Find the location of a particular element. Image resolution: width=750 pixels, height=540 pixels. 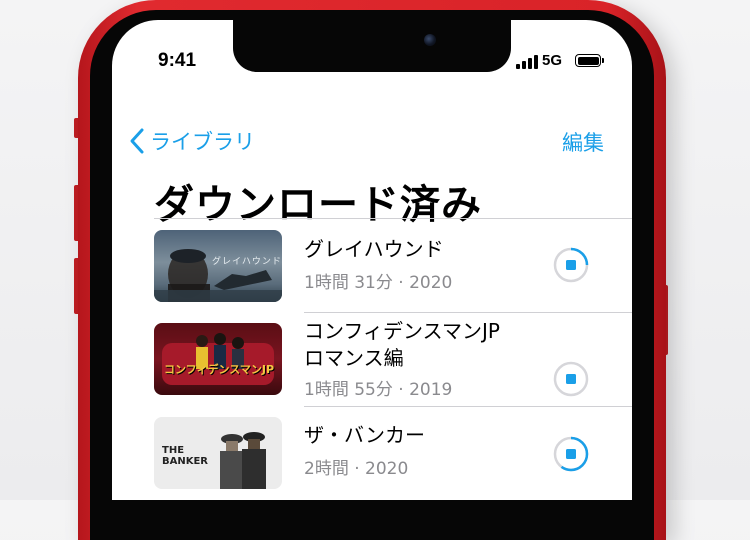

thumbnail-confidenceman: コンフィデンスマンJP is located at coordinates (218, 359).